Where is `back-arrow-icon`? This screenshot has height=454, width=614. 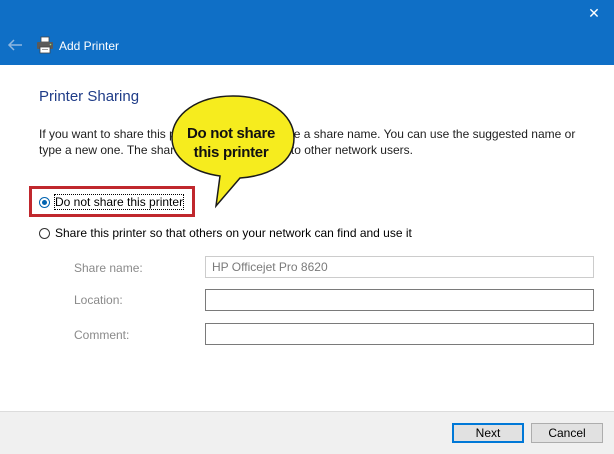 back-arrow-icon is located at coordinates (15, 45).